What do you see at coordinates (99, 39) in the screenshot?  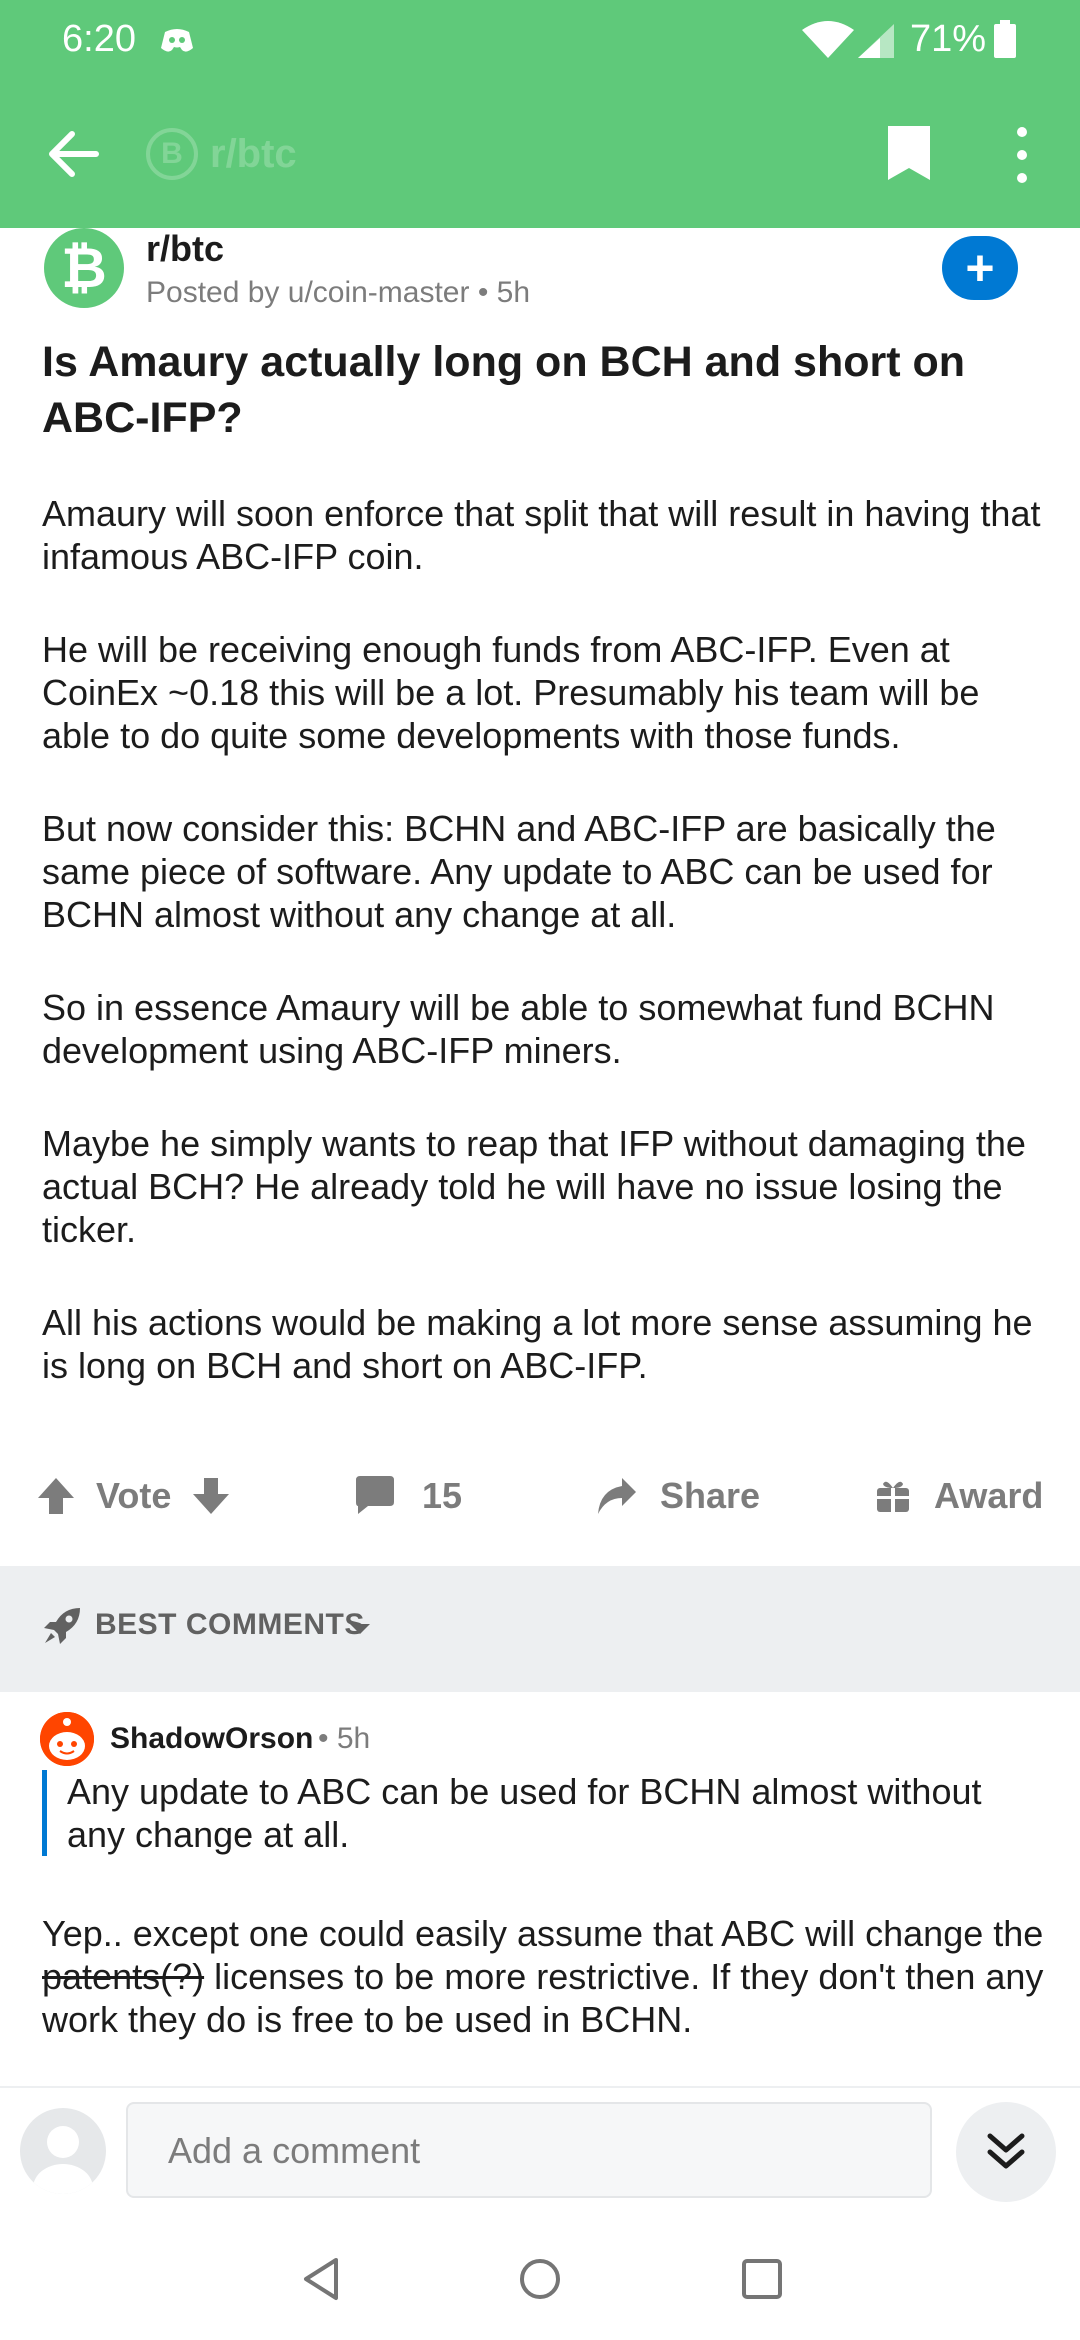 I see `status-time: 6:20` at bounding box center [99, 39].